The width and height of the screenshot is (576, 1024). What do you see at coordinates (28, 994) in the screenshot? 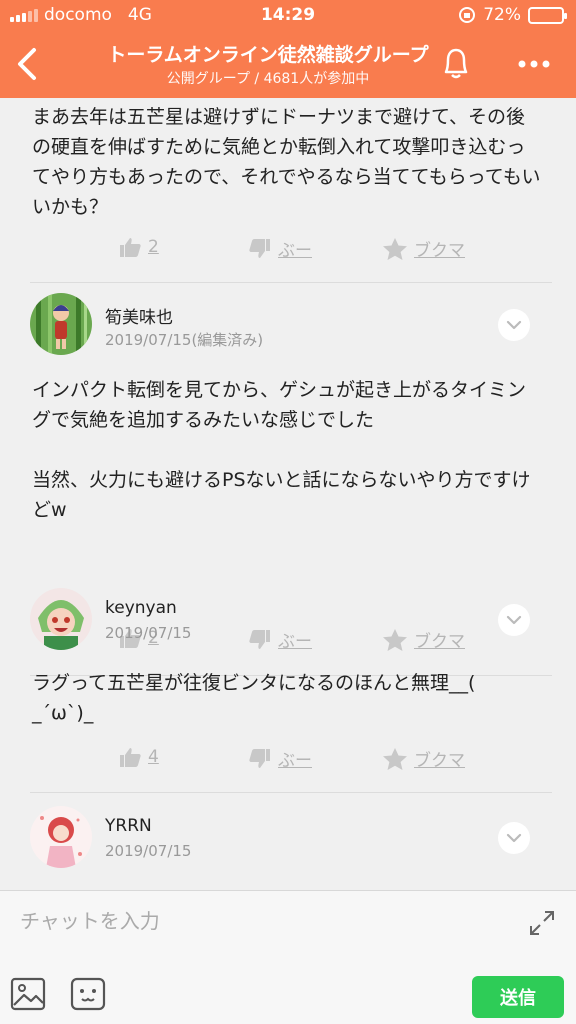
I see `image-icon` at bounding box center [28, 994].